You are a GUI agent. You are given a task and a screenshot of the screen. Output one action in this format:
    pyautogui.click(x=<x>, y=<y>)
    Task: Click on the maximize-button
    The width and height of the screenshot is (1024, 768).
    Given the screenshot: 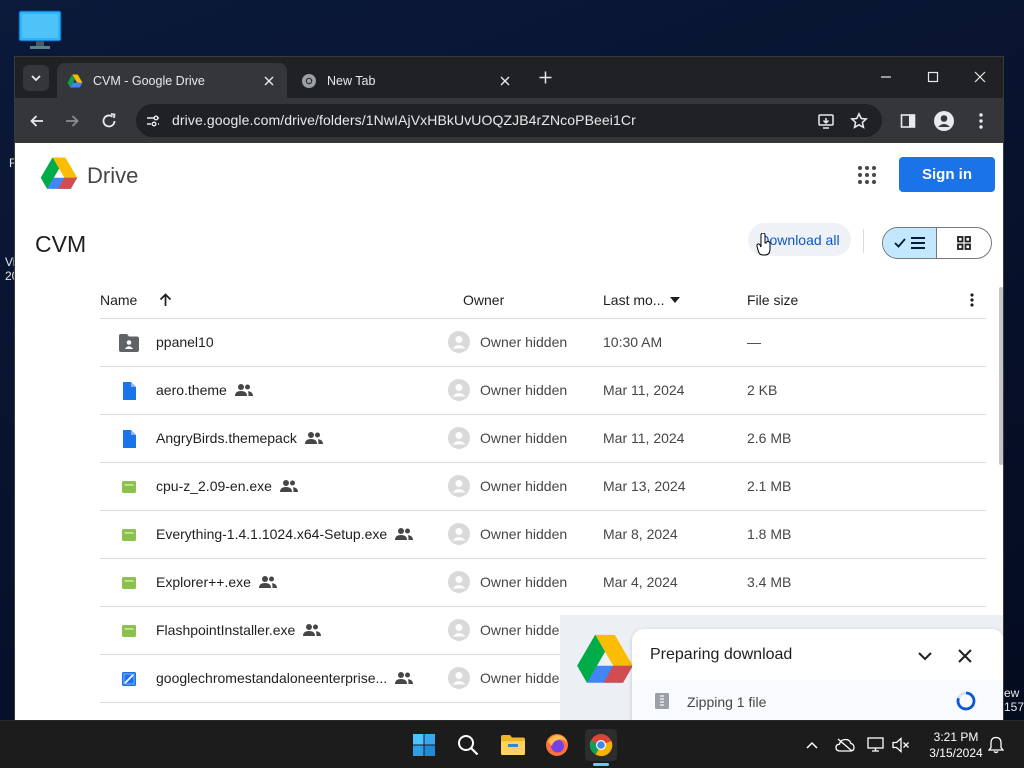 What is the action you would take?
    pyautogui.click(x=933, y=77)
    